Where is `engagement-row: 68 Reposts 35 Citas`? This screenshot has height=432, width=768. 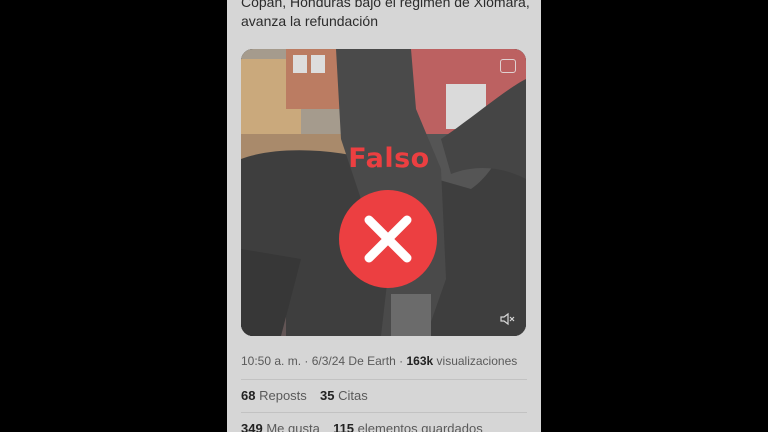 engagement-row: 68 Reposts 35 Citas is located at coordinates (304, 395).